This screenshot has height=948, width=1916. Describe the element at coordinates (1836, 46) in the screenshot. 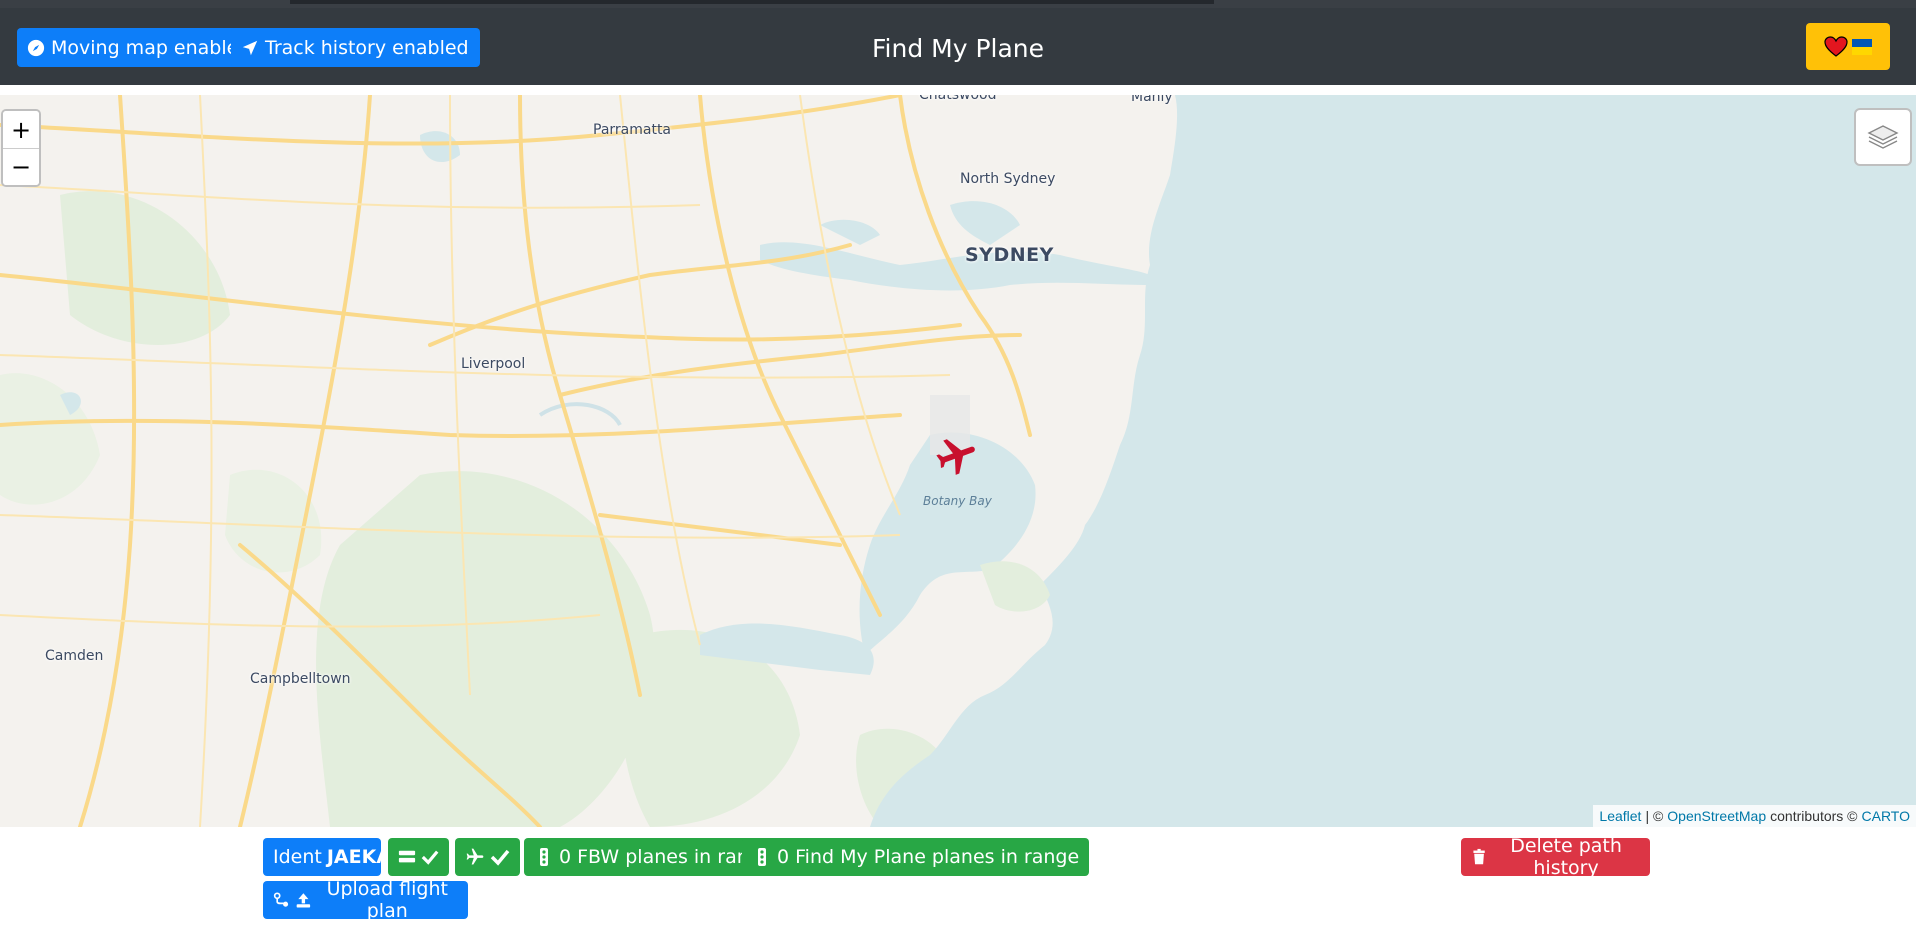

I see `heart-icon` at that location.